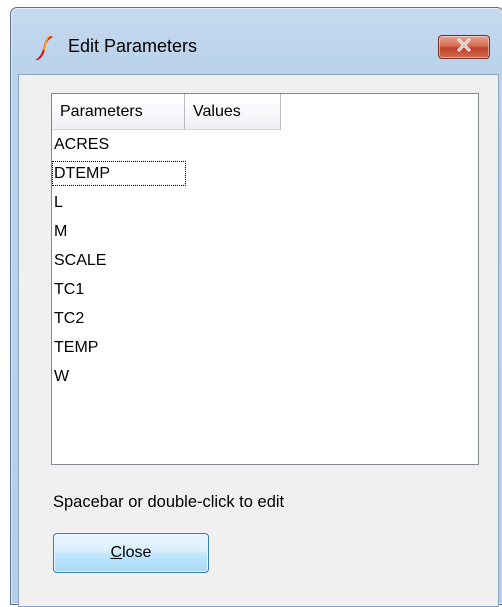  Describe the element at coordinates (256, 41) in the screenshot. I see `title-bar: Edit Parameters` at that location.